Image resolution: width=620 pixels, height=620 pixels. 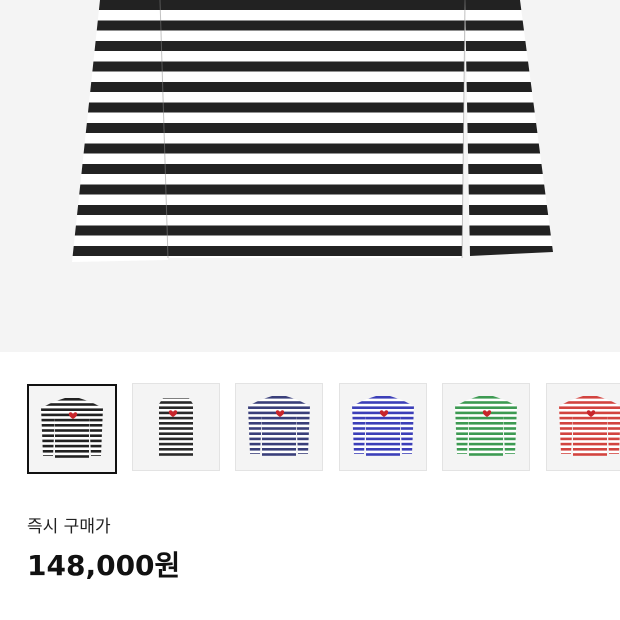 I want to click on thumbnail-navy-white-stripe, so click(x=279, y=427).